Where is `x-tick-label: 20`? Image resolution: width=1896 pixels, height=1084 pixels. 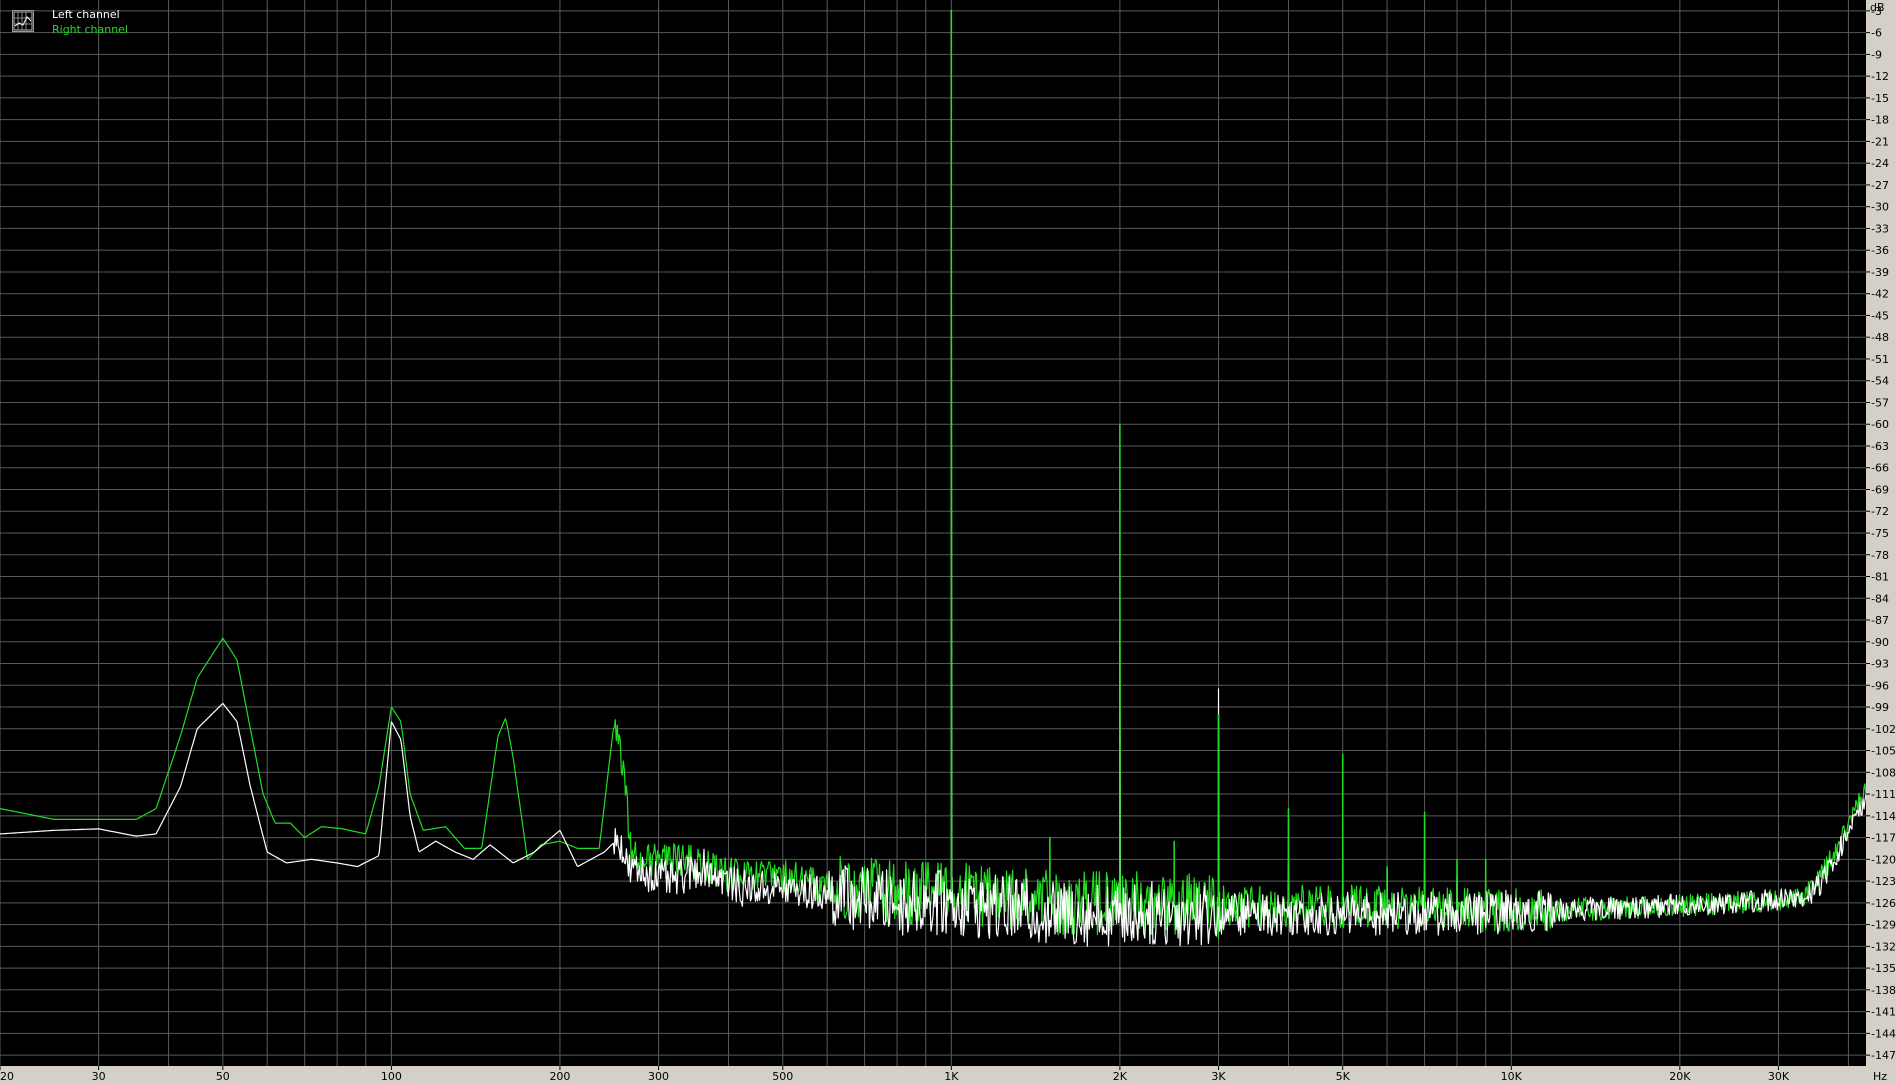
x-tick-label: 20 is located at coordinates (7, 1076).